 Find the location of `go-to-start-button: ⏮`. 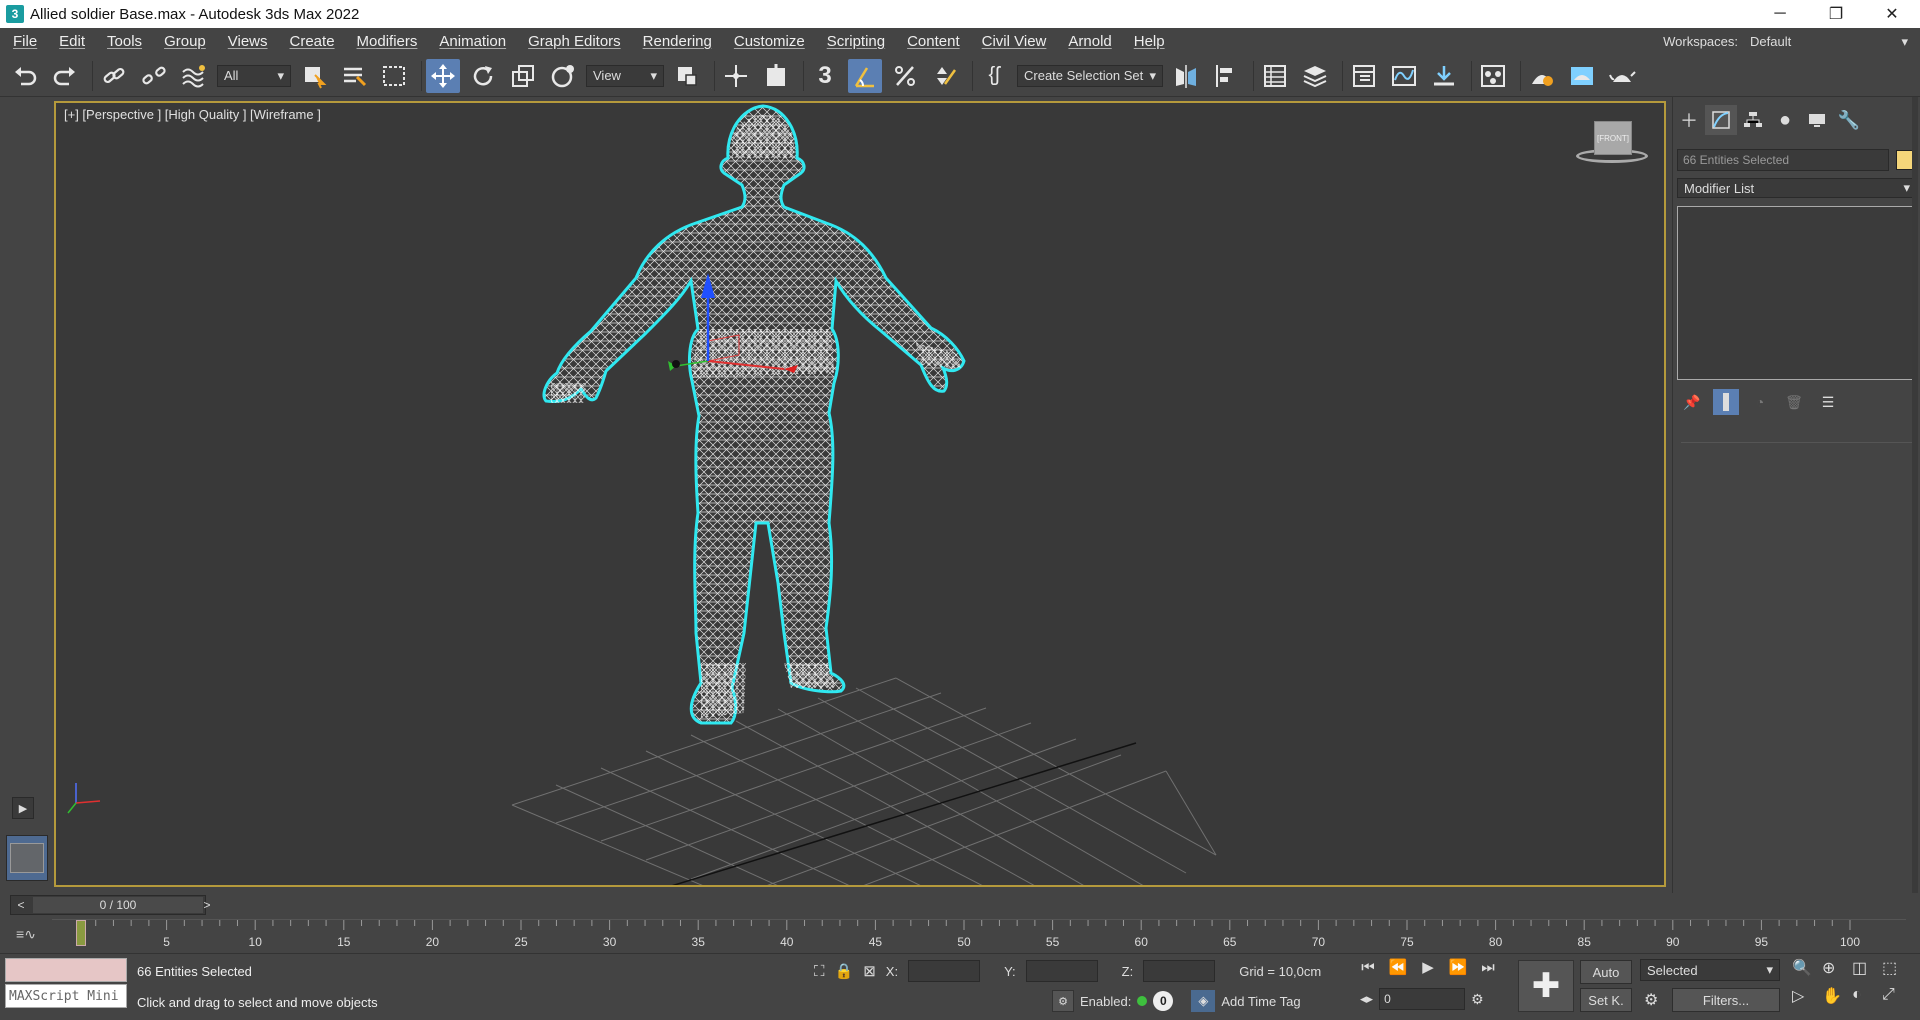

go-to-start-button: ⏮ is located at coordinates (1368, 967).